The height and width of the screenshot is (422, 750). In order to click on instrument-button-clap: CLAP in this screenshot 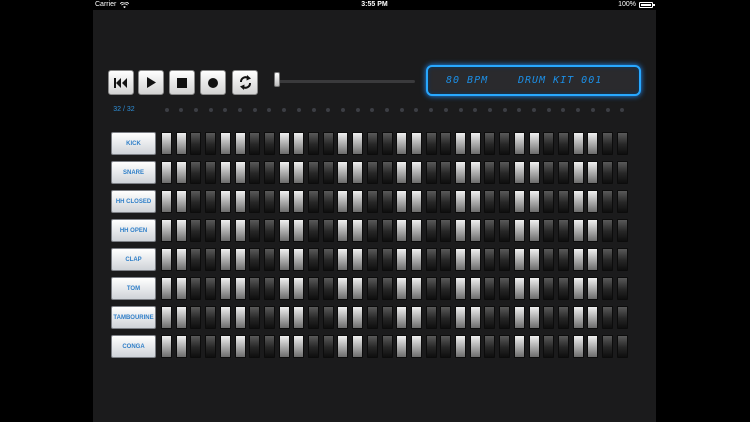, I will do `click(133, 259)`.